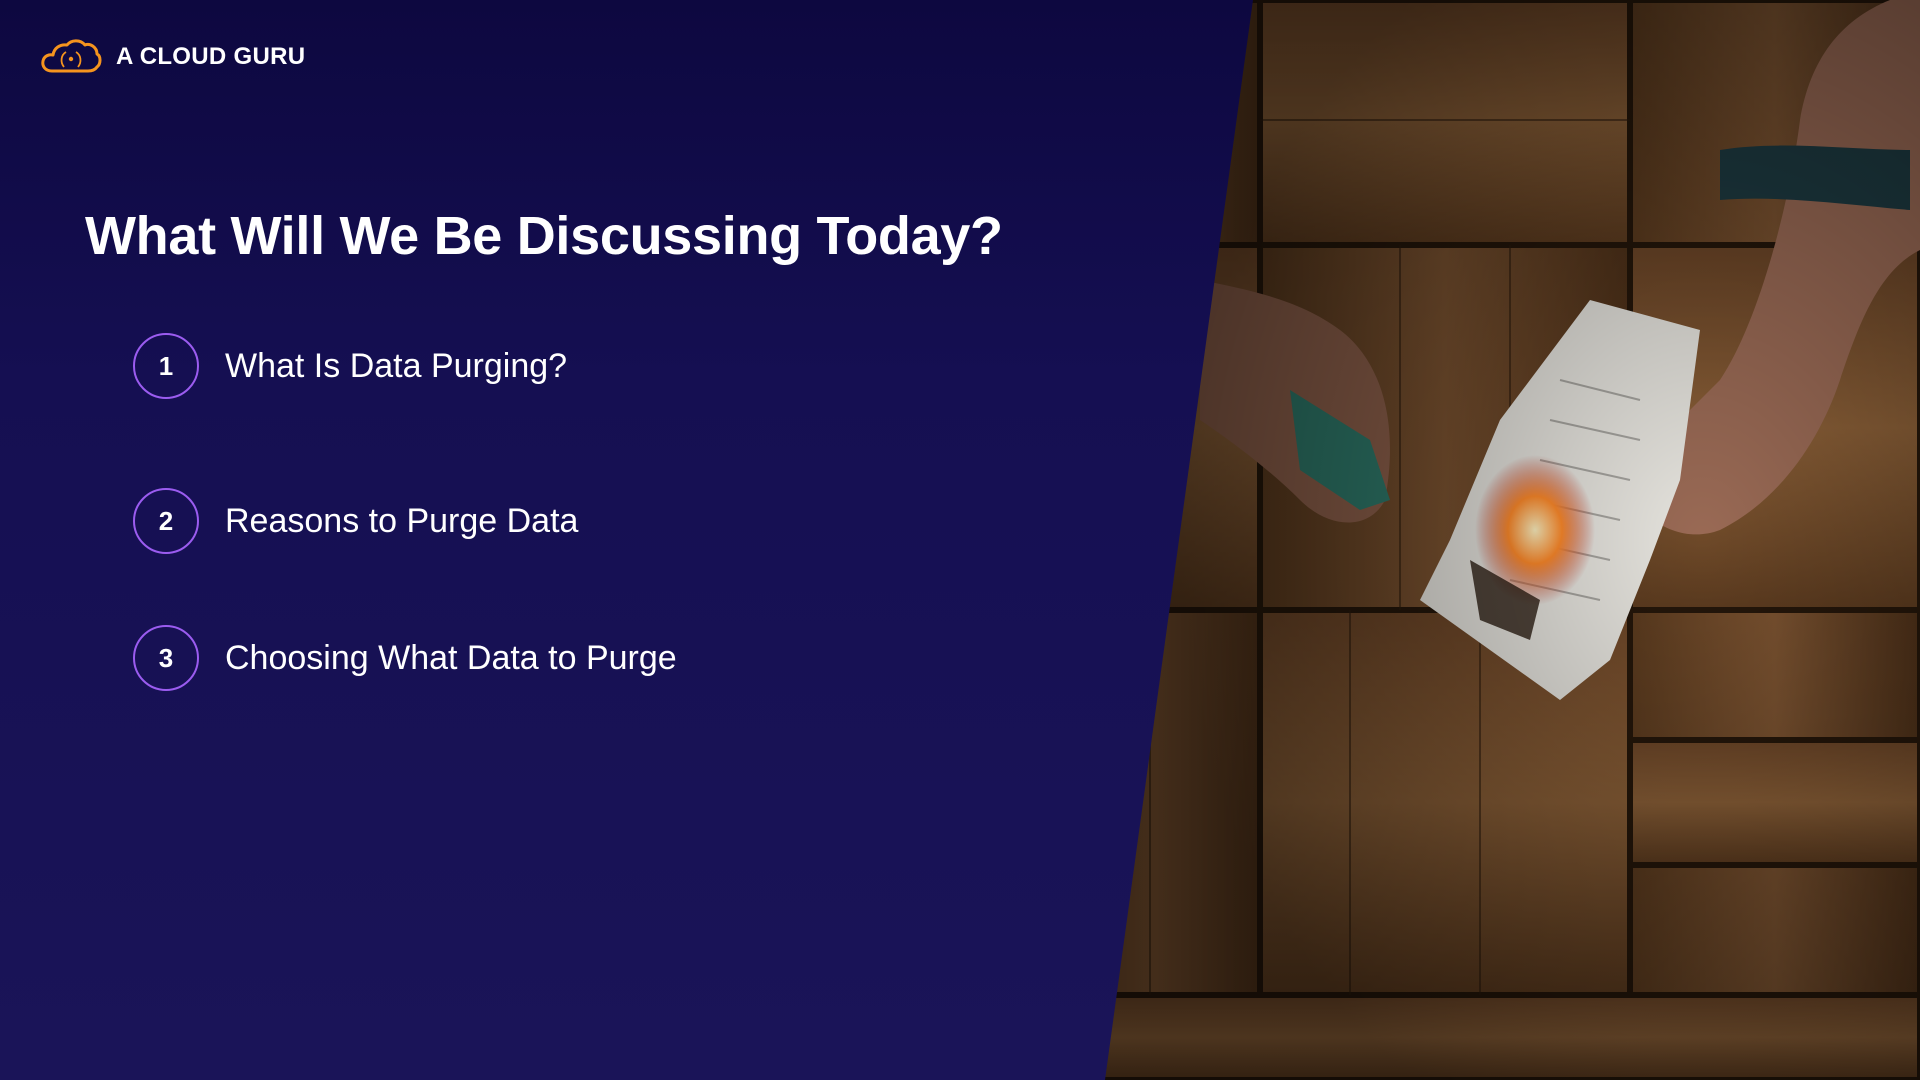 The width and height of the screenshot is (1920, 1080). I want to click on agenda-number-badge: 1, so click(166, 366).